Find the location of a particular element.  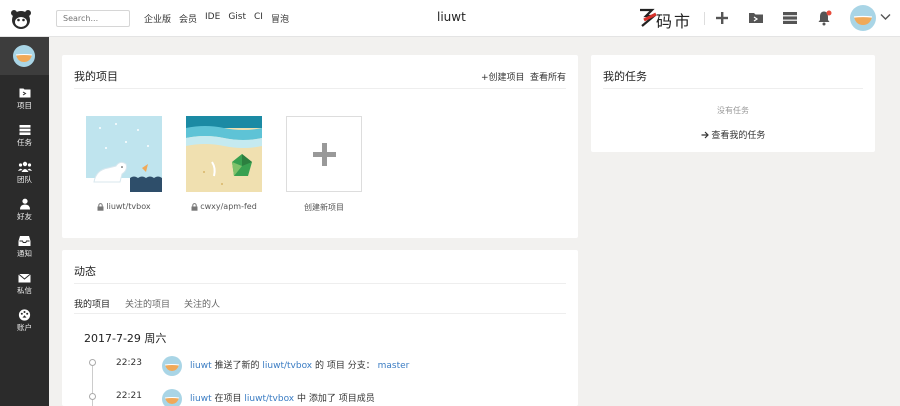

nav-ci: CI is located at coordinates (258, 18).